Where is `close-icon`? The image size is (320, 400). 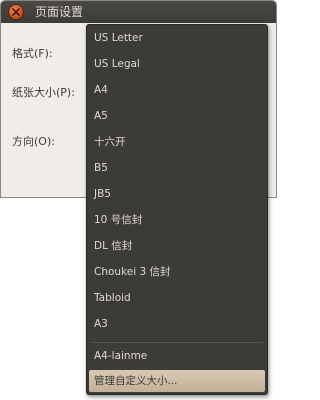
close-icon is located at coordinates (16, 12).